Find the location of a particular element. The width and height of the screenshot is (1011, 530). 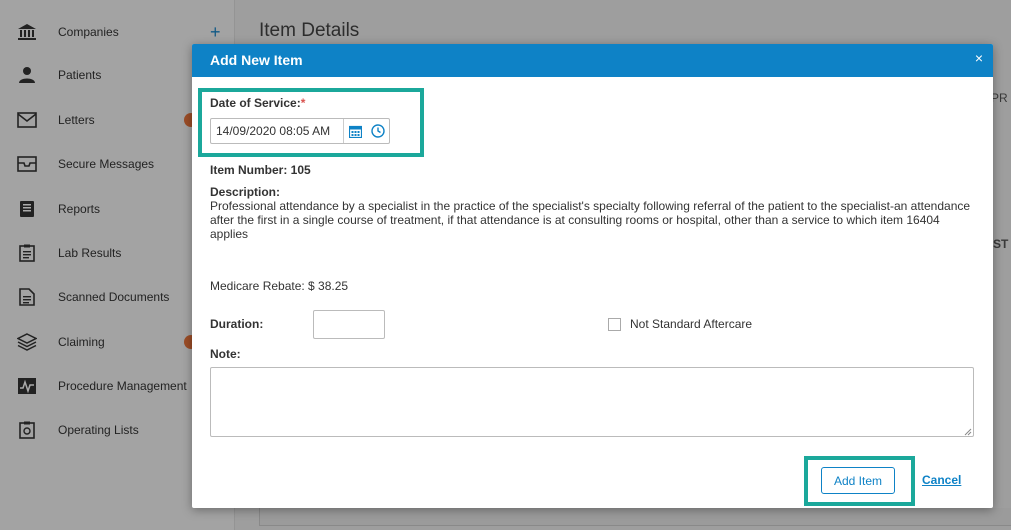

dialog-title: Add New Item is located at coordinates (256, 60).